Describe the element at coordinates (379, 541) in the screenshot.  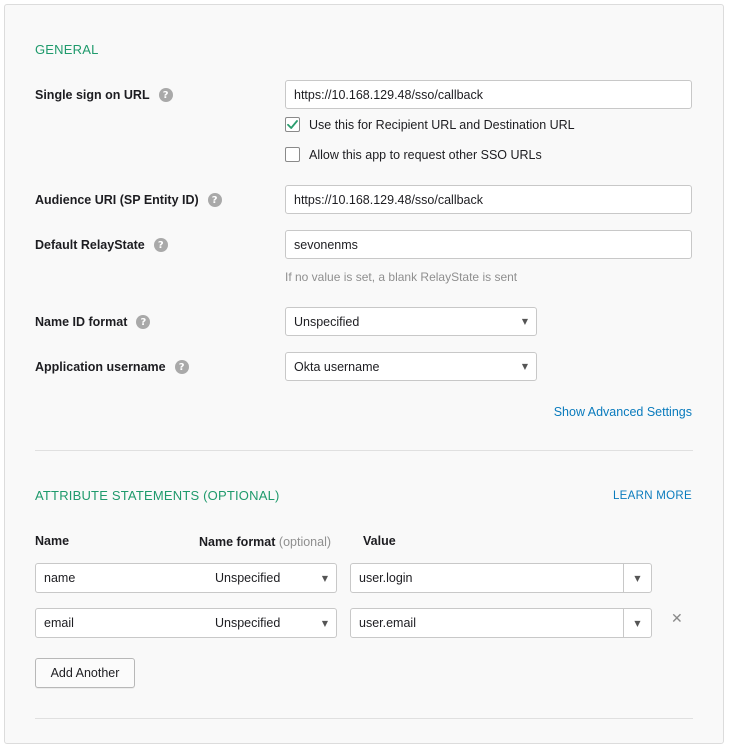
I see `column-header-value: Value` at that location.